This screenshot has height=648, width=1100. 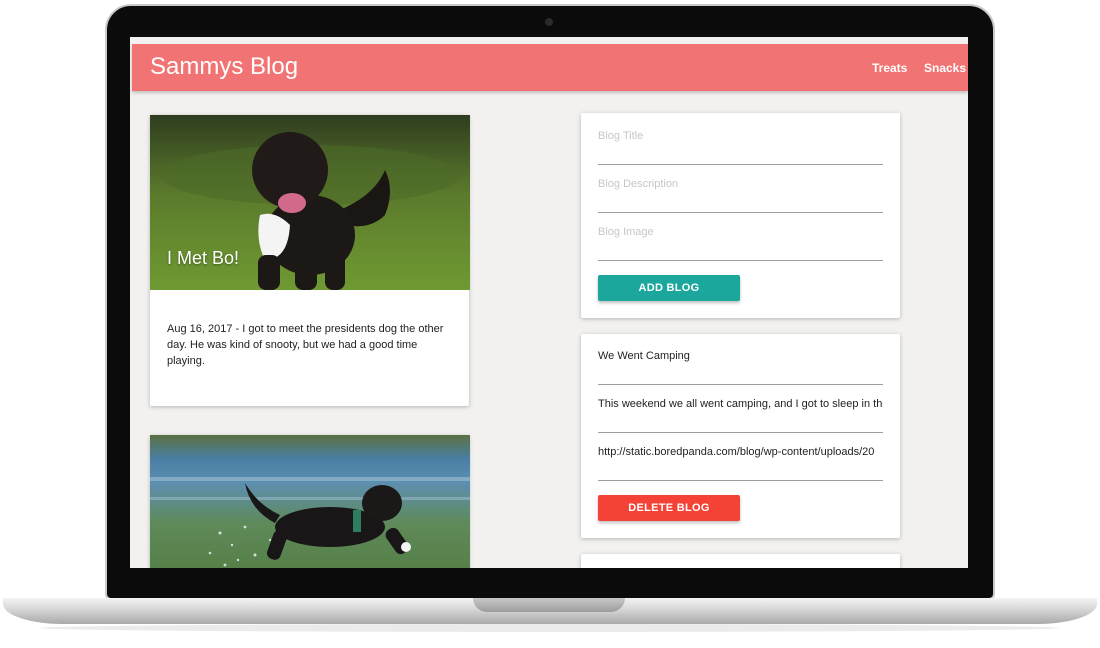 What do you see at coordinates (740, 356) in the screenshot?
I see `edit-title-input` at bounding box center [740, 356].